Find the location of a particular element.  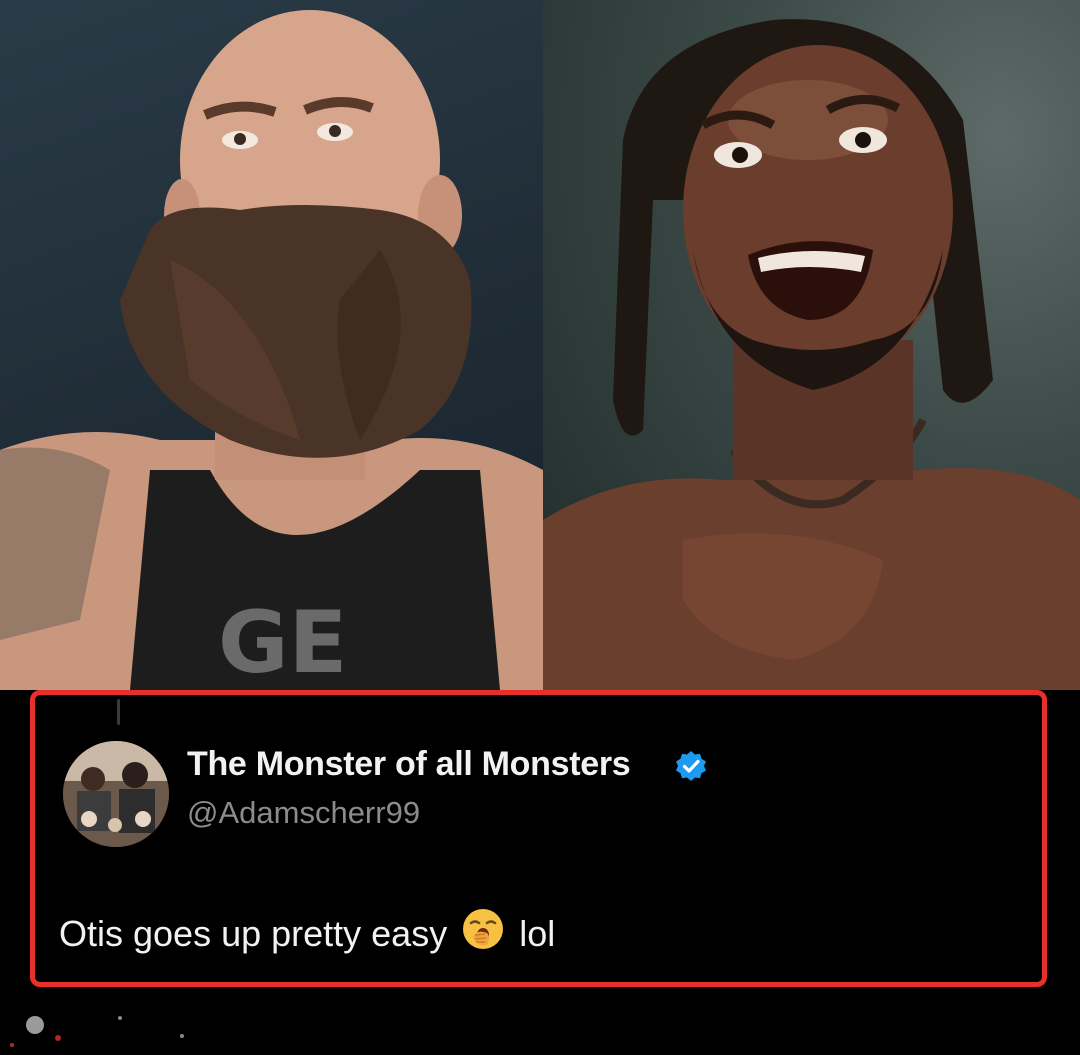

shirt-text: GE is located at coordinates (282, 641).